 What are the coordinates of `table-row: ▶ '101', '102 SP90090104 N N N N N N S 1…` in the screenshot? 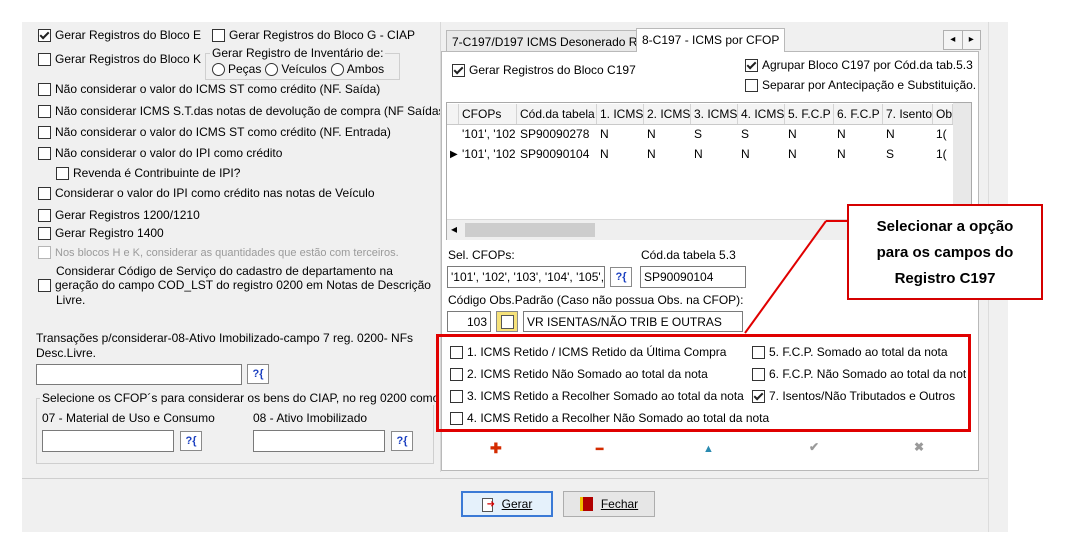 It's located at (700, 154).